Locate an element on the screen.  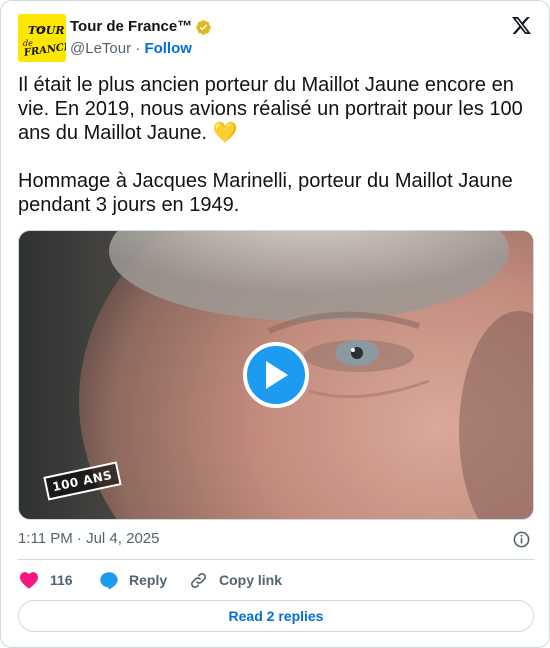
reply-button: Reply is located at coordinates (133, 580).